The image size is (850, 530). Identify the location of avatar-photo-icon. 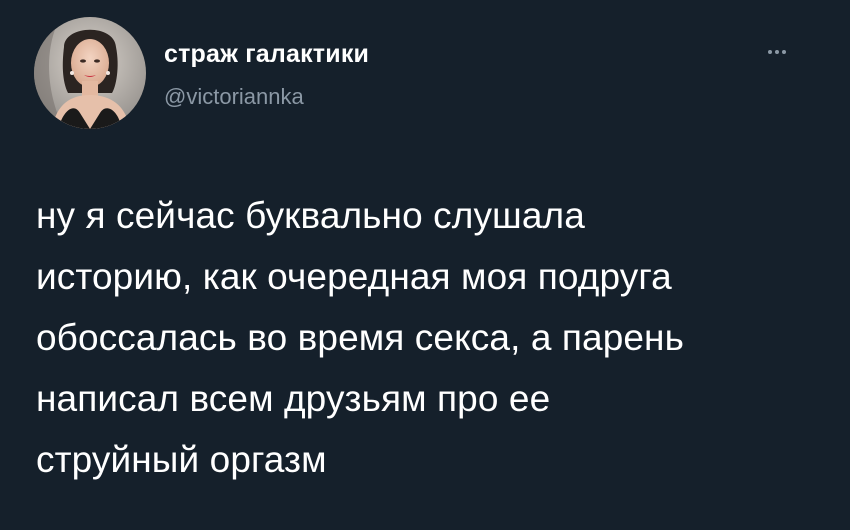
(90, 73).